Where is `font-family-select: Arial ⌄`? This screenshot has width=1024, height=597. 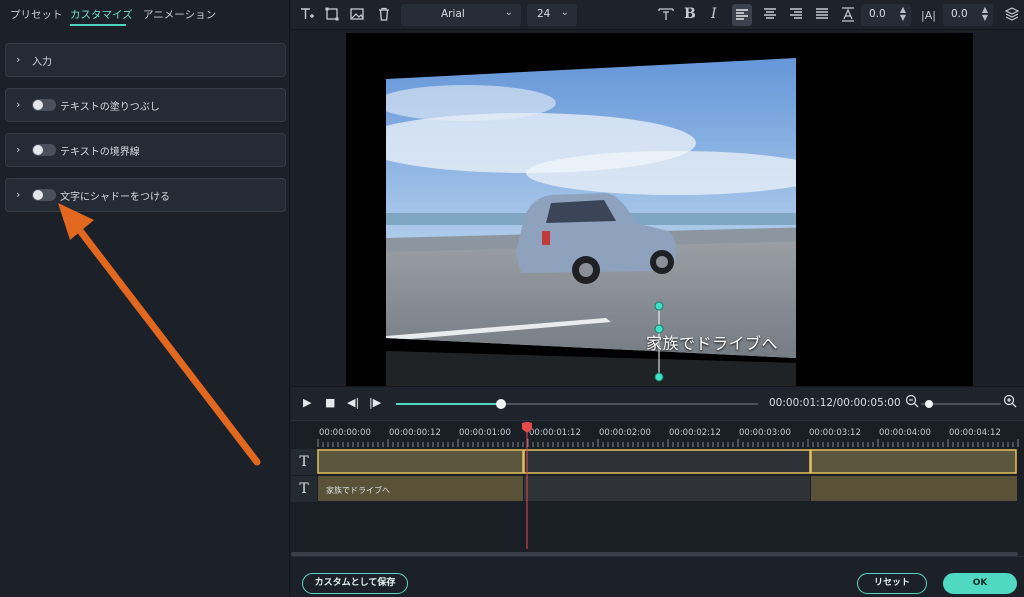 font-family-select: Arial ⌄ is located at coordinates (461, 15).